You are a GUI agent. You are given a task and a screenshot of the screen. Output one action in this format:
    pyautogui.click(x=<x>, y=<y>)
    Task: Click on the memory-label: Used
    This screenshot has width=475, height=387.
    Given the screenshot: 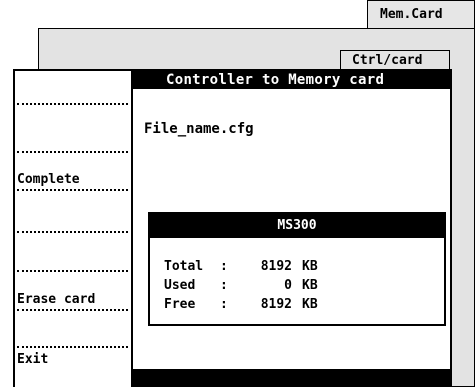 What is the action you would take?
    pyautogui.click(x=180, y=285)
    